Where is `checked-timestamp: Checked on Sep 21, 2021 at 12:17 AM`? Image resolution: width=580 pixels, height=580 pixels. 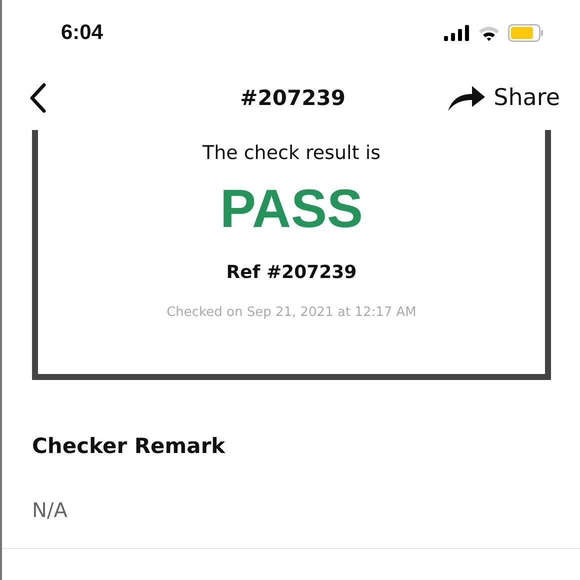 checked-timestamp: Checked on Sep 21, 2021 at 12:17 AM is located at coordinates (291, 312).